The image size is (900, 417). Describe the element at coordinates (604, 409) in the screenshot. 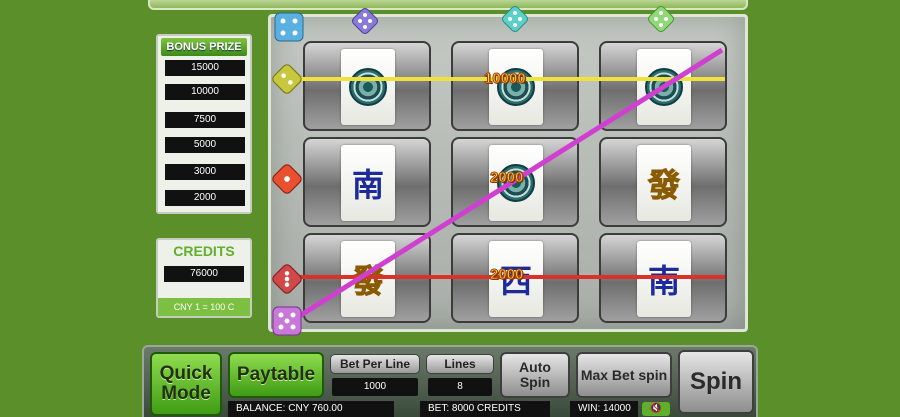

I see `win-display: WIN: 14000` at that location.